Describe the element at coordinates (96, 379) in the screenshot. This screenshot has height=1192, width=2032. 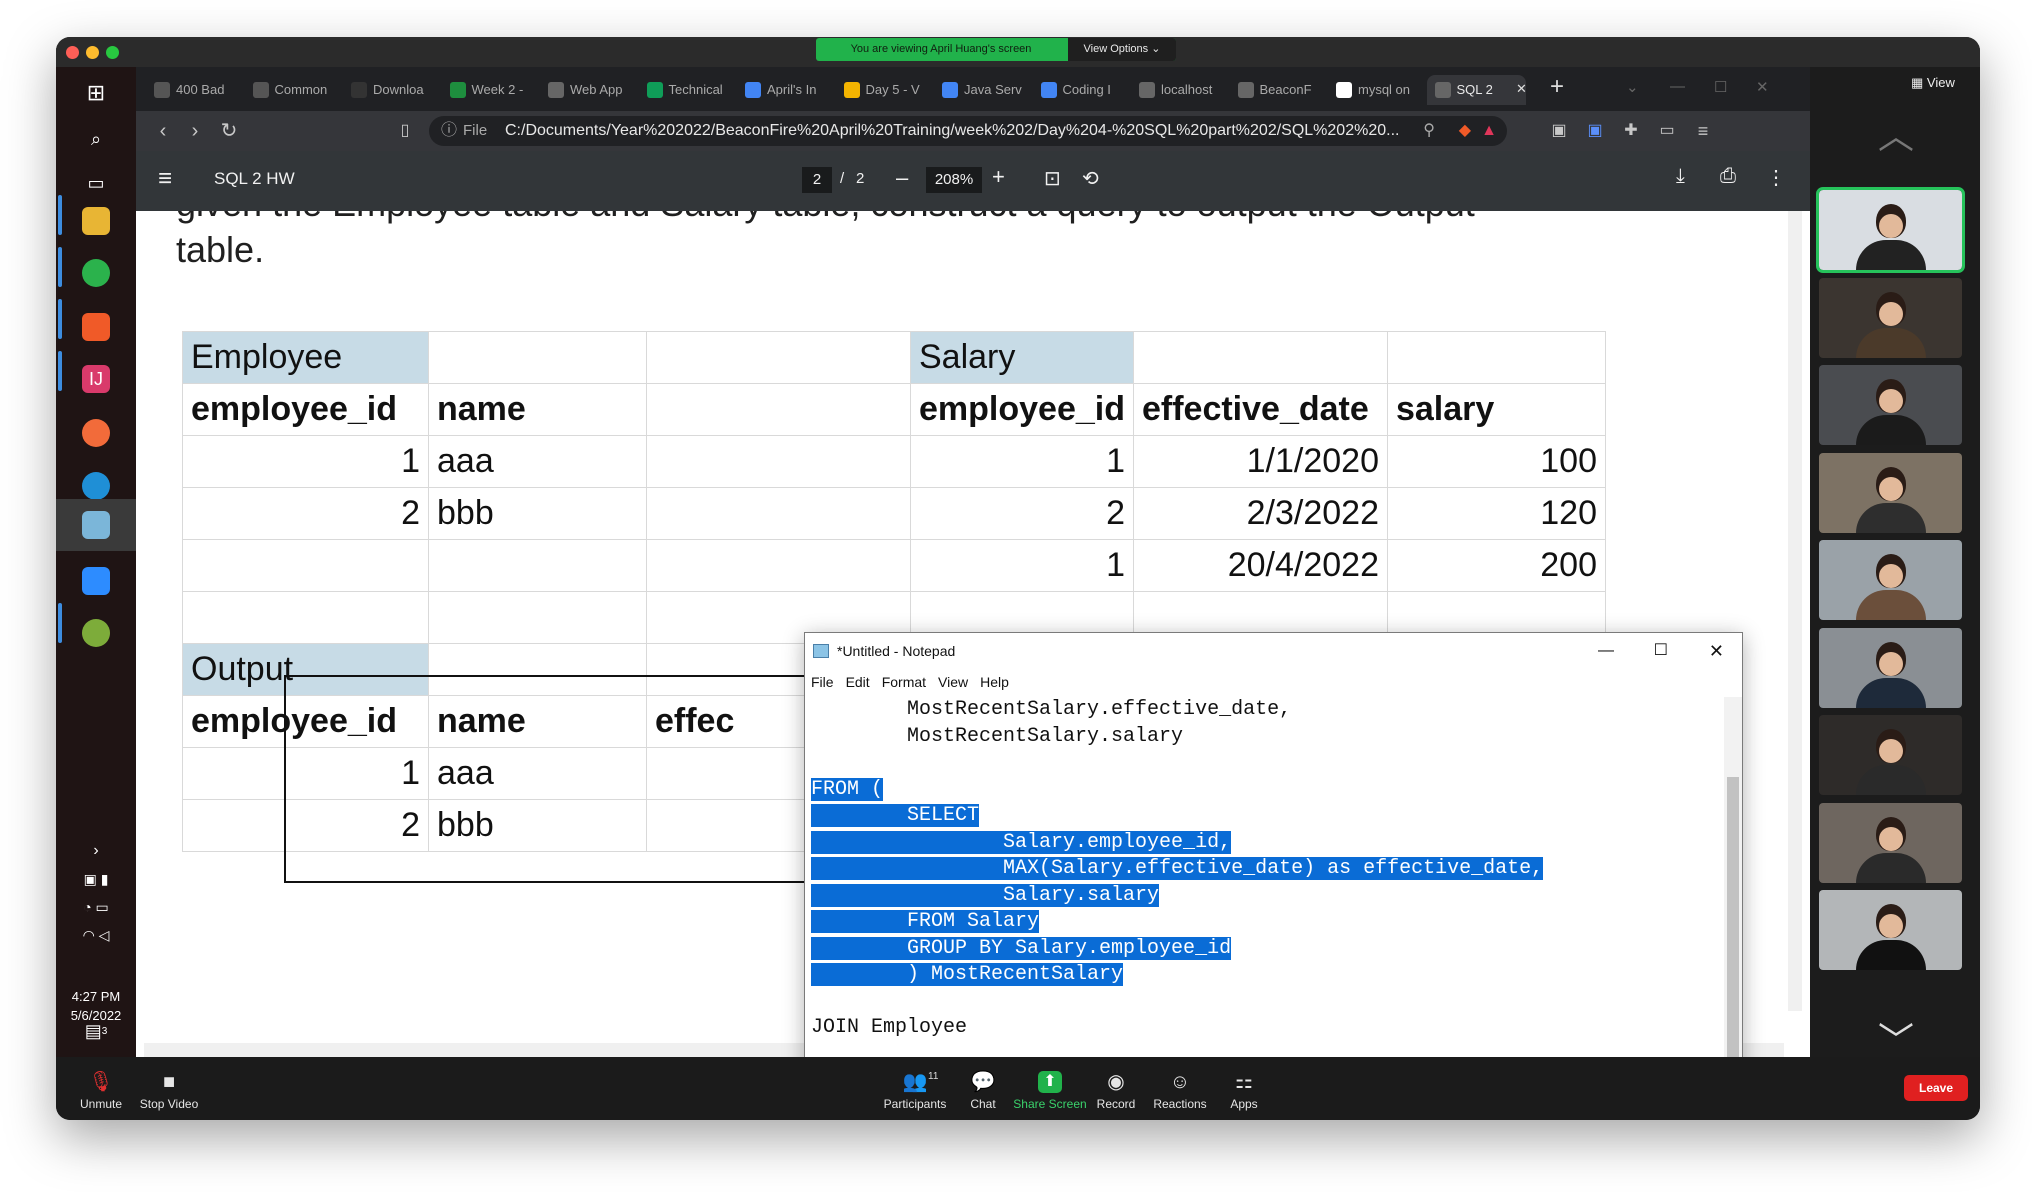
I see `intellij-icon: IJ` at that location.